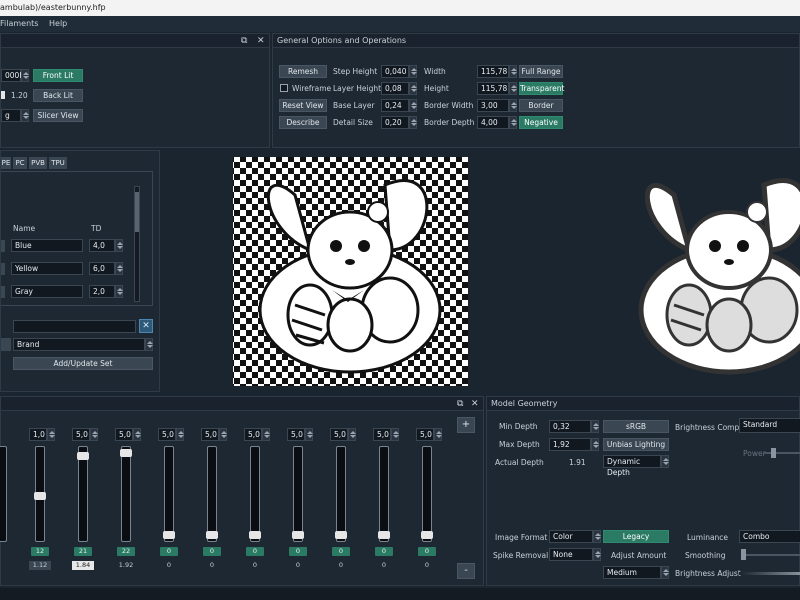  What do you see at coordinates (58, 75) in the screenshot?
I see `front-lit-button: Front Lit` at bounding box center [58, 75].